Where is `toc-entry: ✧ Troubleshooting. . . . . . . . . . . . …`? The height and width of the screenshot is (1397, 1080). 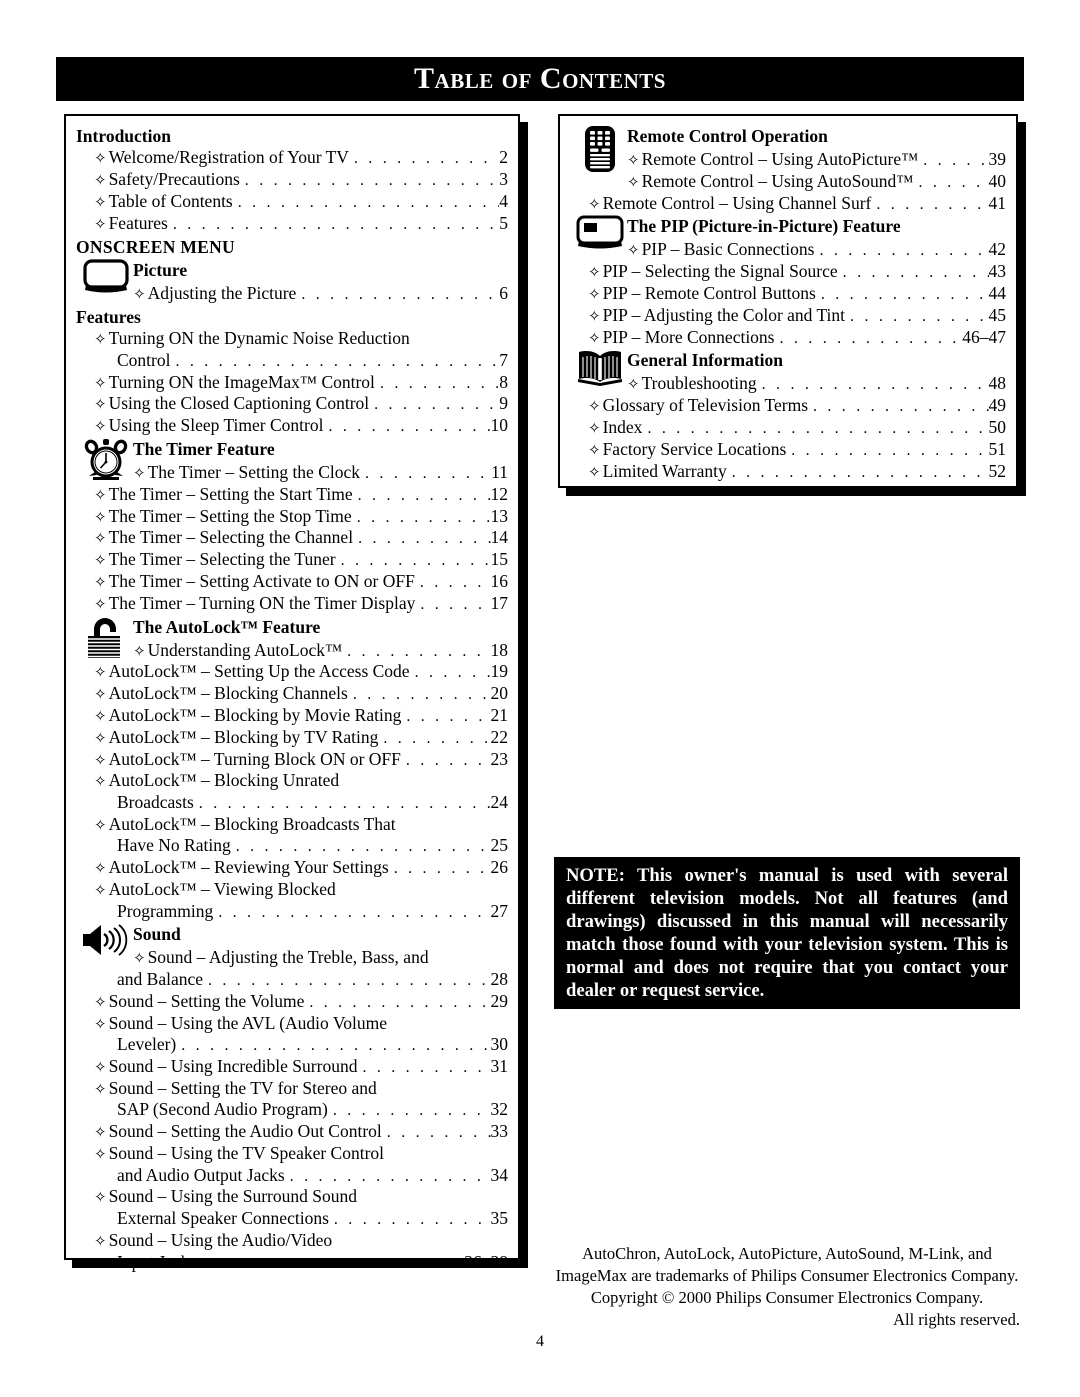
toc-entry: ✧ Troubleshooting. . . . . . . . . . . . … is located at coordinates (788, 384).